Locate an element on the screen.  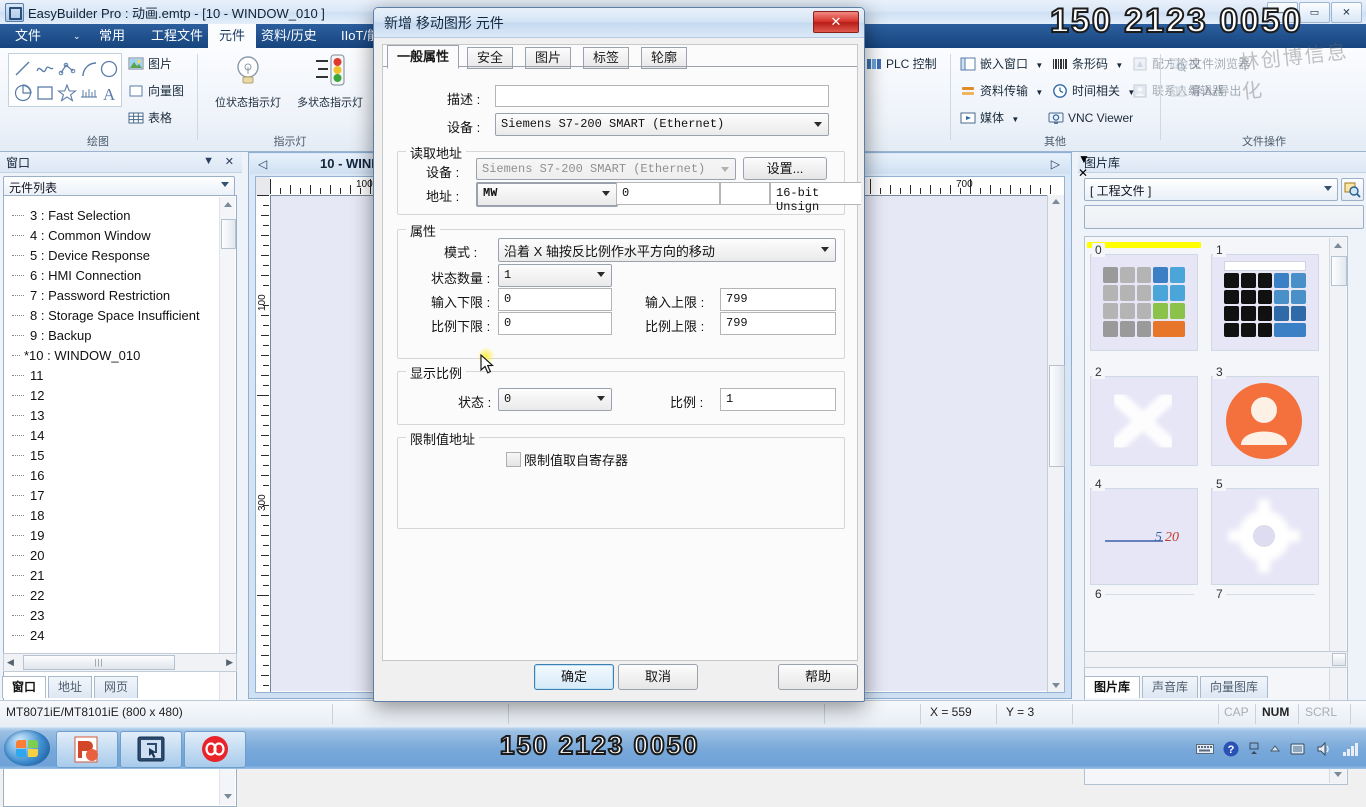
address-type-selector: MW is located at coordinates (547, 194).